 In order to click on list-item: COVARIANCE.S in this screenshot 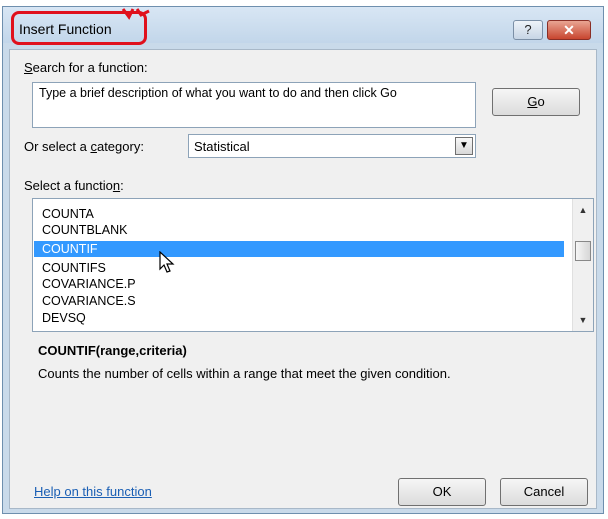, I will do `click(299, 301)`.